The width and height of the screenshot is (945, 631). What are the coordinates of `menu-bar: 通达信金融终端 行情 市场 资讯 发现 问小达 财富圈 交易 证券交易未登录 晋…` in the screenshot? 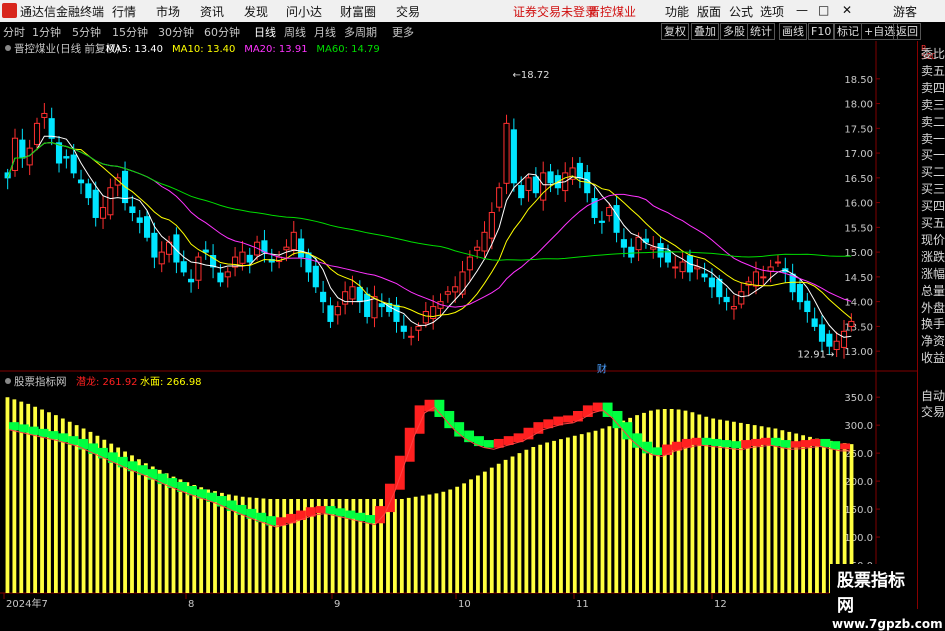 It's located at (472, 11).